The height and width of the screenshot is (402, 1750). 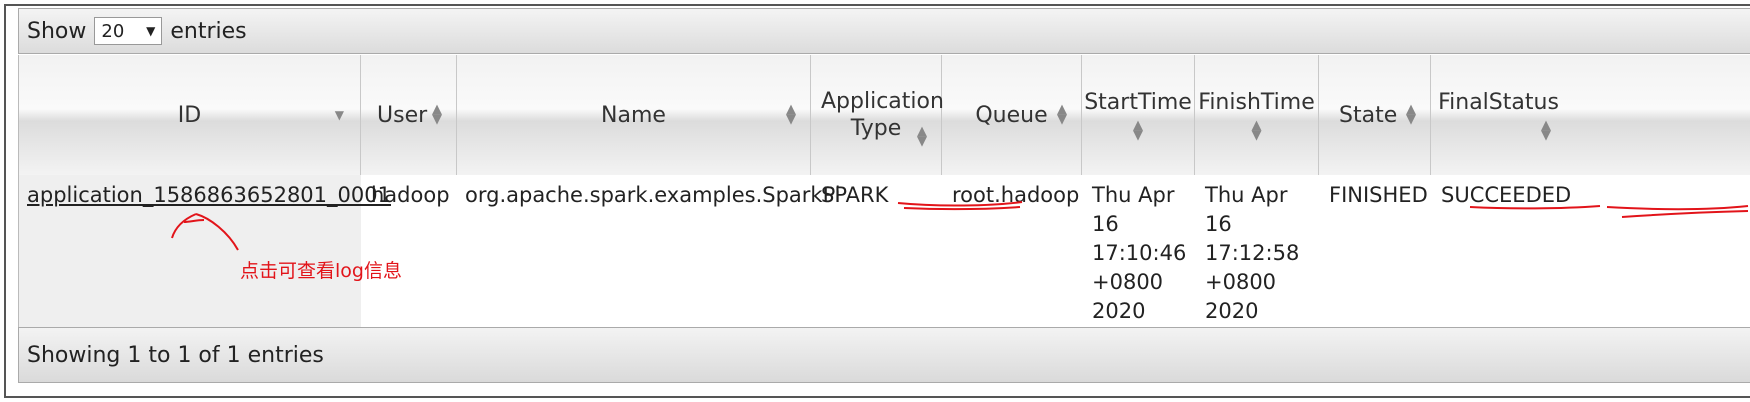 I want to click on underline-succeeded-icon, so click(x=1677, y=211).